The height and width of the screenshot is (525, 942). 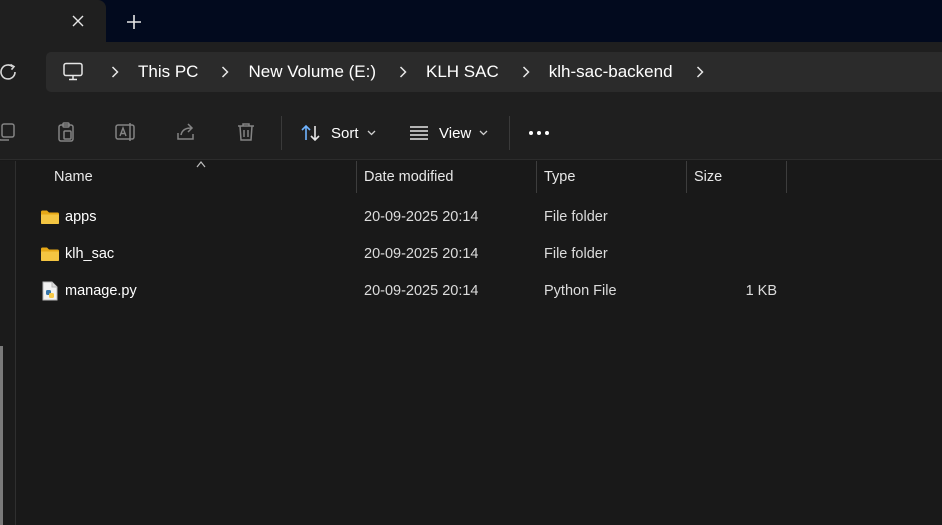 I want to click on copy-icon, so click(x=9, y=132).